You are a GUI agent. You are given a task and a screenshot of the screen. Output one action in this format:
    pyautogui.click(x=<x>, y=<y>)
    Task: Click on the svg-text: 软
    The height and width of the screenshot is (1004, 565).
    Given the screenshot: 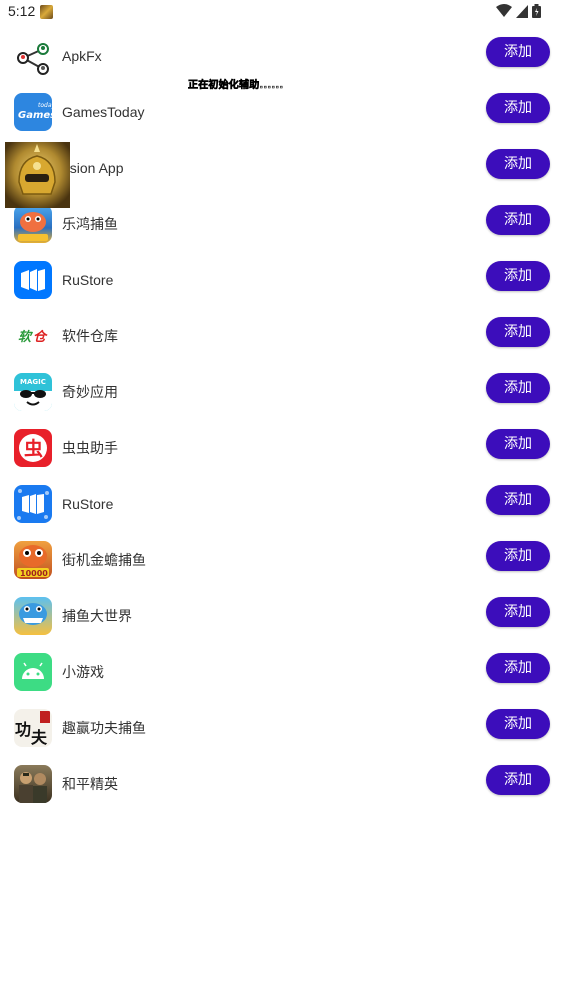 What is the action you would take?
    pyautogui.click(x=26, y=337)
    